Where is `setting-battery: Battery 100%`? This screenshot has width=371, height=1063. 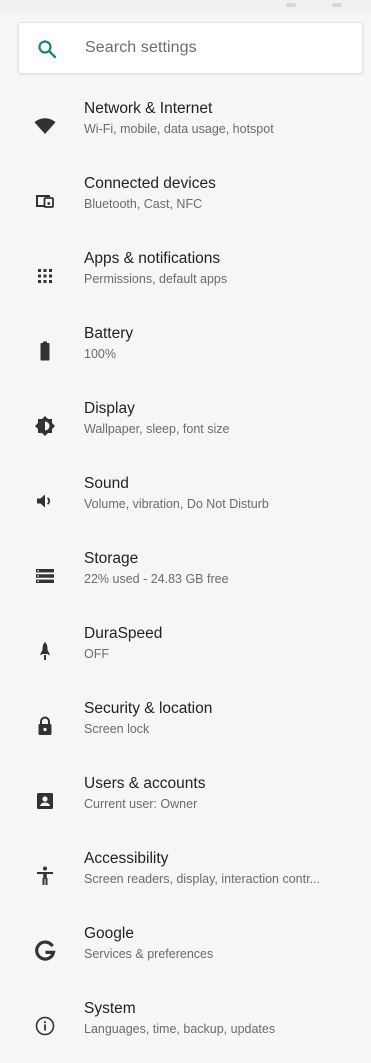 setting-battery: Battery 100% is located at coordinates (185, 350).